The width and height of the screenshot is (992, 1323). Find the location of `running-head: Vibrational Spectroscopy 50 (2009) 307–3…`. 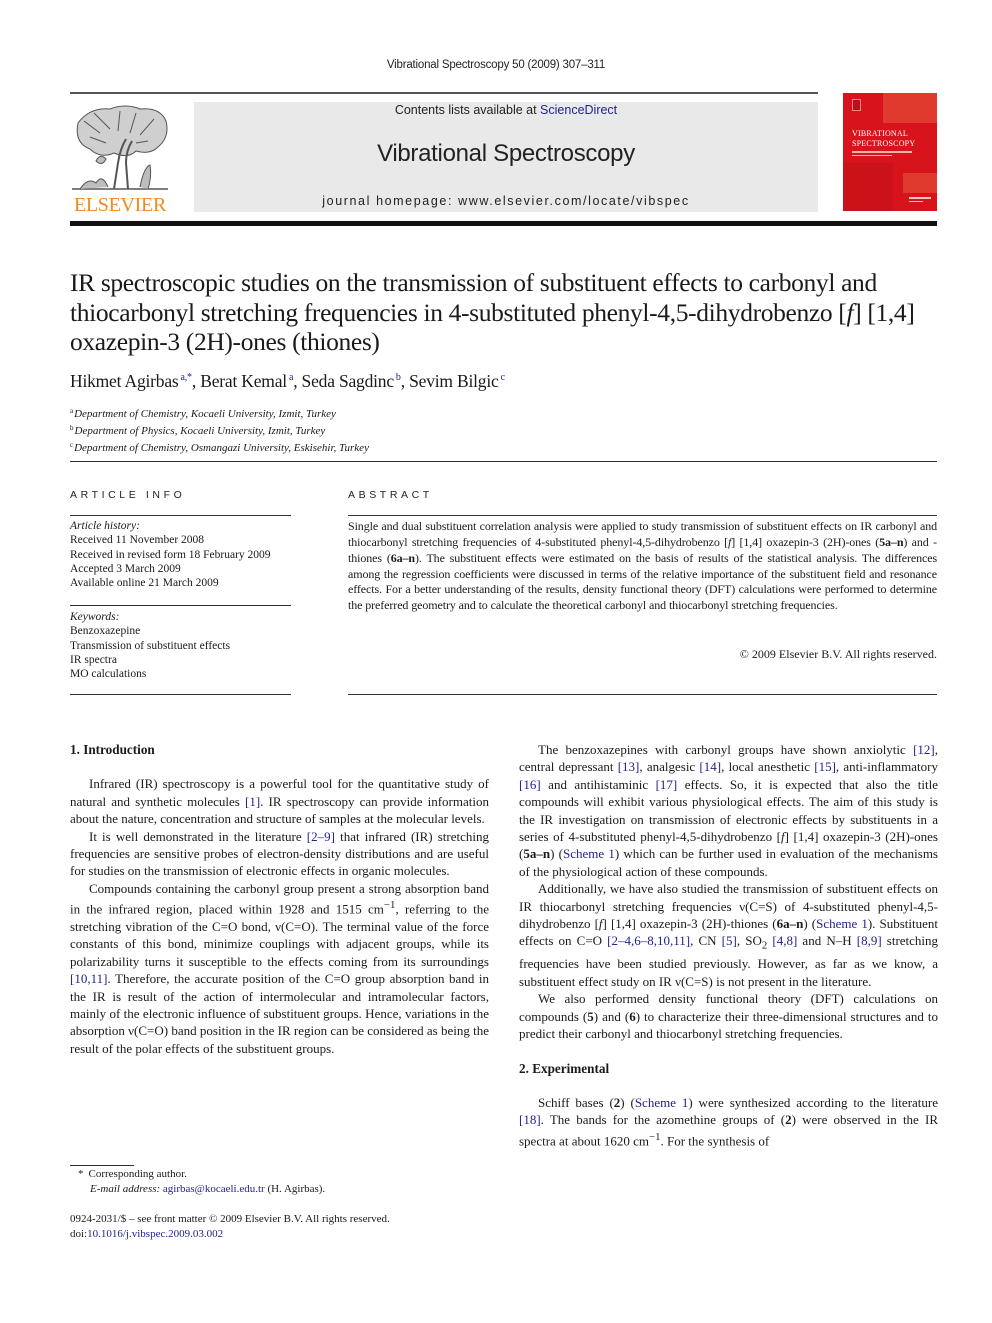

running-head: Vibrational Spectroscopy 50 (2009) 307–3… is located at coordinates (496, 65).